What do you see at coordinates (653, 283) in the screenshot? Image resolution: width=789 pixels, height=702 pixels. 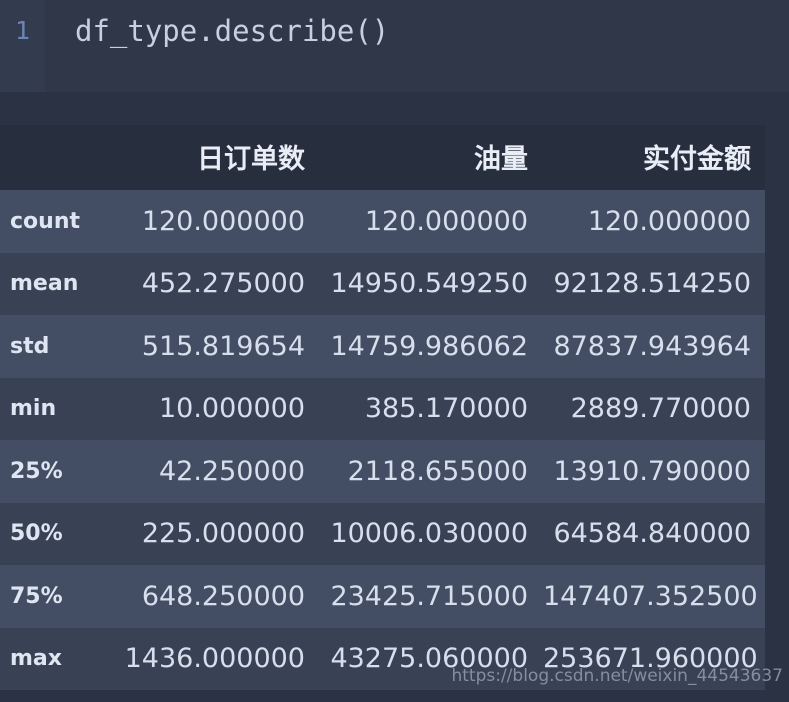 I see `table-cell: 92128.514250` at bounding box center [653, 283].